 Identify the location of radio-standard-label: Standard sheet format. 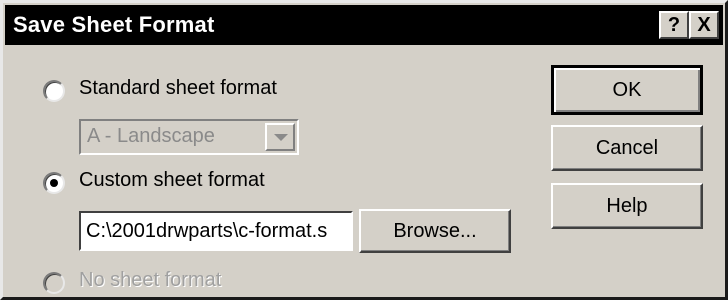
(178, 88).